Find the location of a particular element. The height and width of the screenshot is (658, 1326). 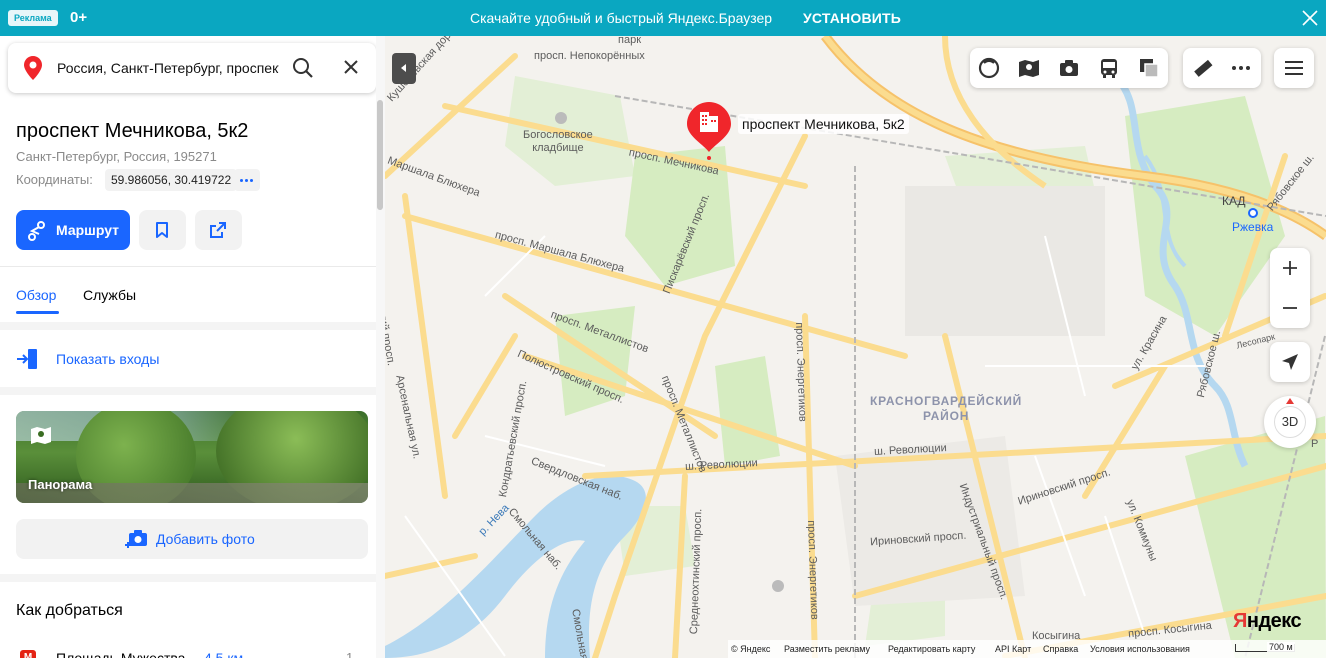

metro-name: Площадь Мужества is located at coordinates (121, 654).